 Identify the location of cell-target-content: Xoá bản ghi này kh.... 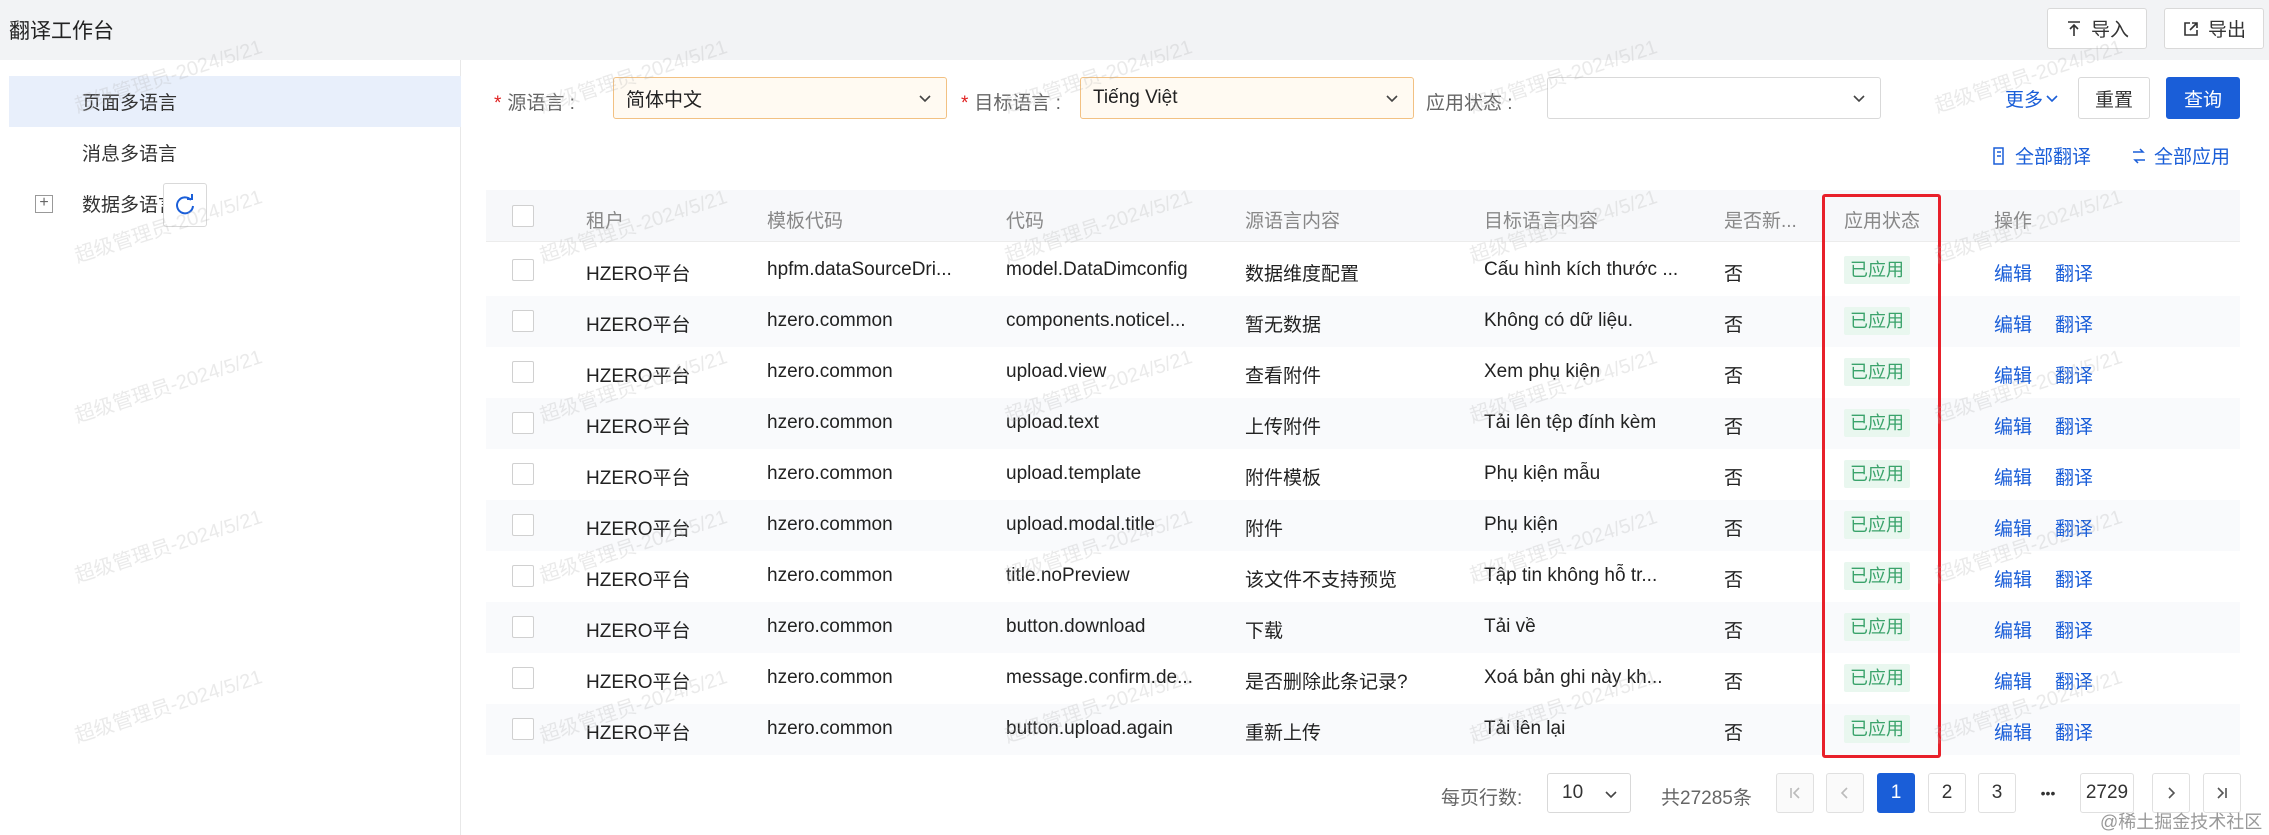
(1573, 677).